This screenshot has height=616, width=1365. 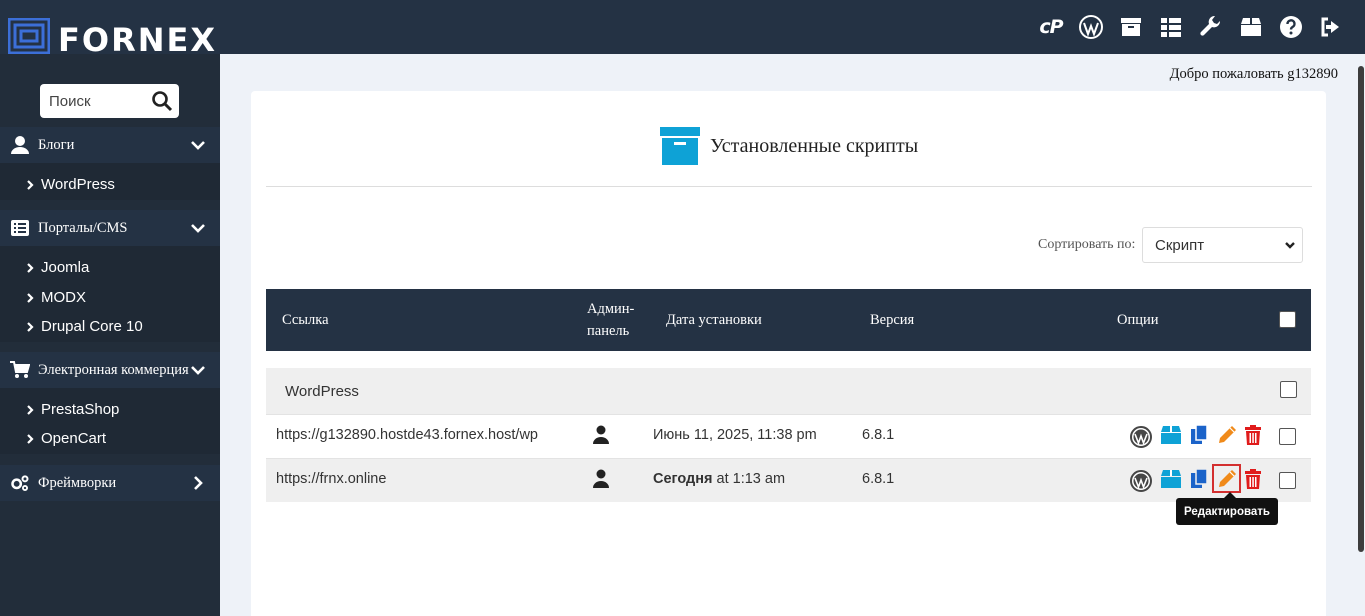 What do you see at coordinates (1288, 389) in the screenshot?
I see `group-checkbox` at bounding box center [1288, 389].